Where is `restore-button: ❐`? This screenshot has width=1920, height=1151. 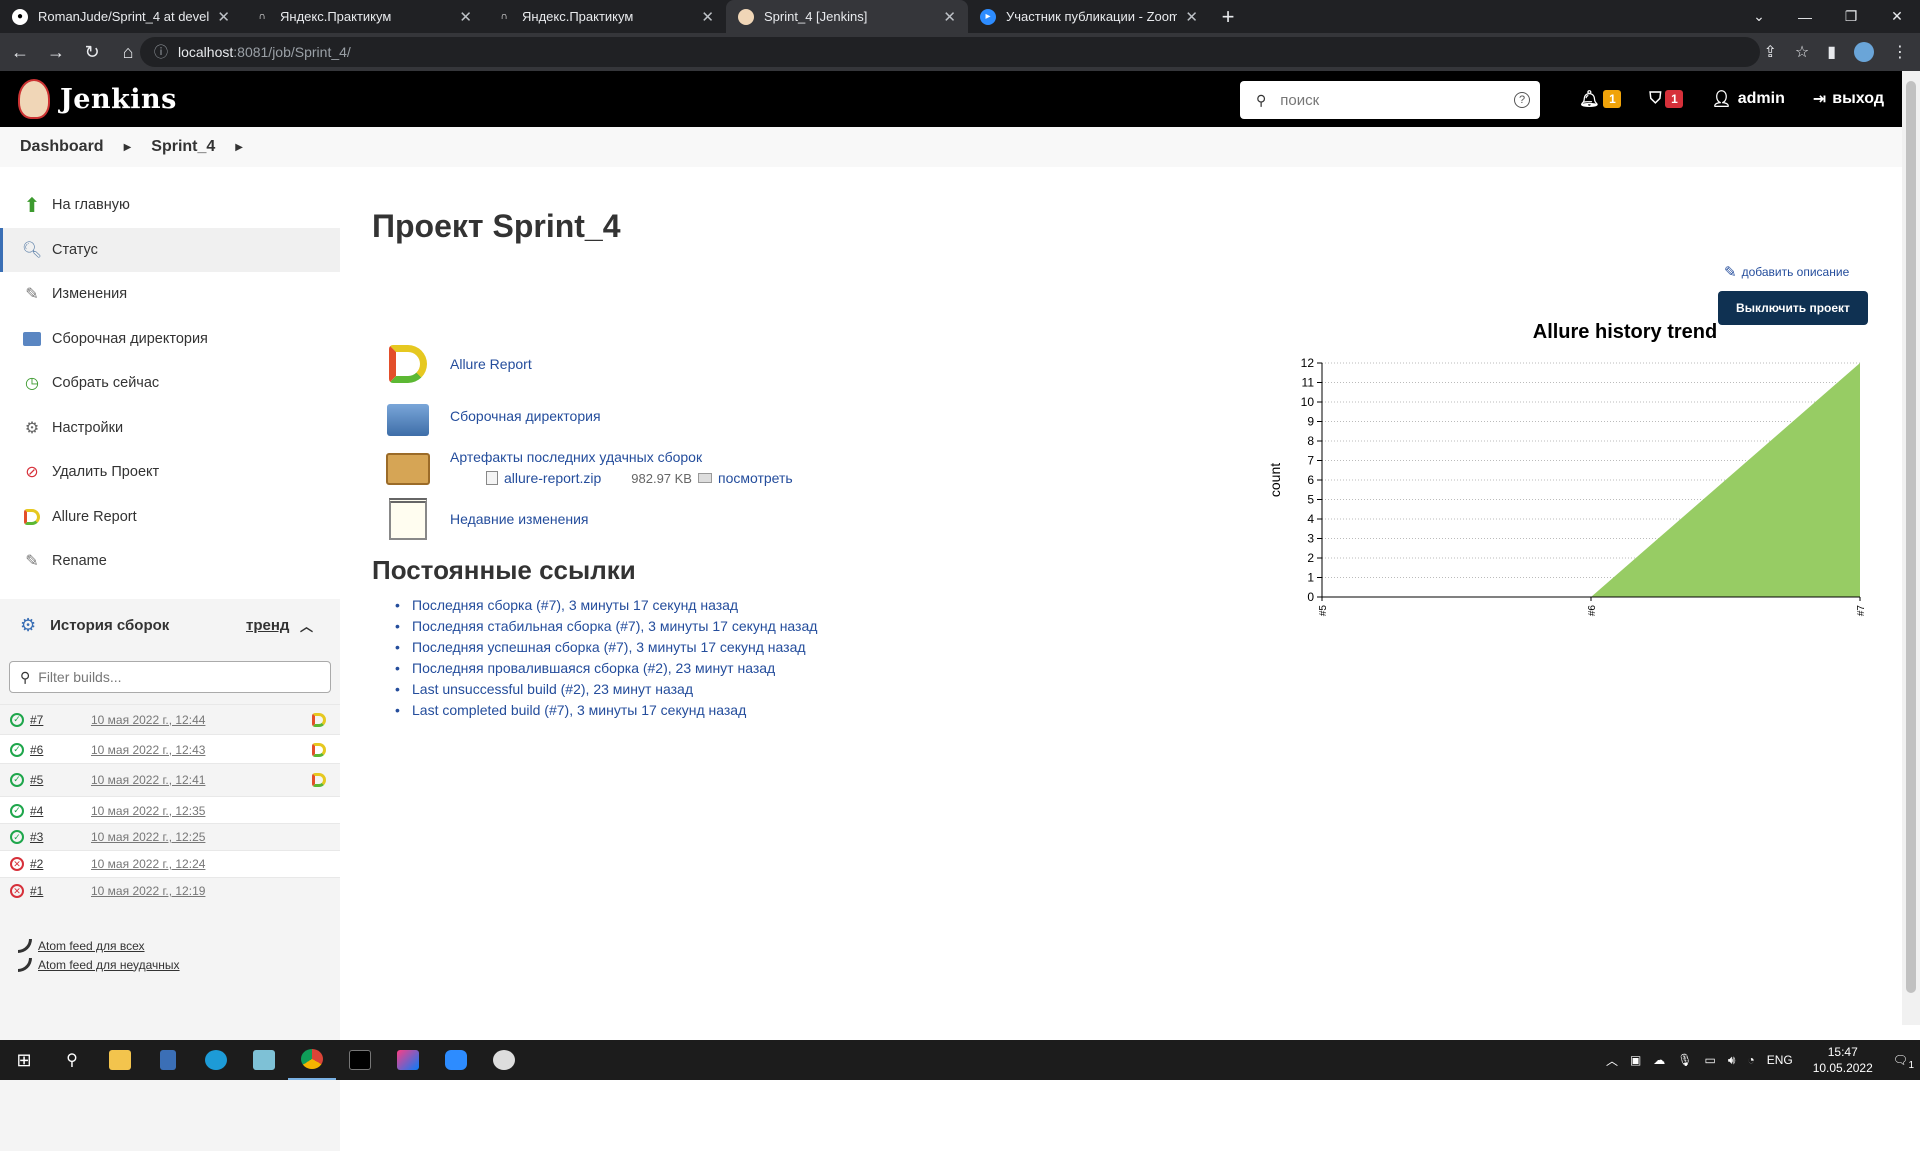 restore-button: ❐ is located at coordinates (1851, 16).